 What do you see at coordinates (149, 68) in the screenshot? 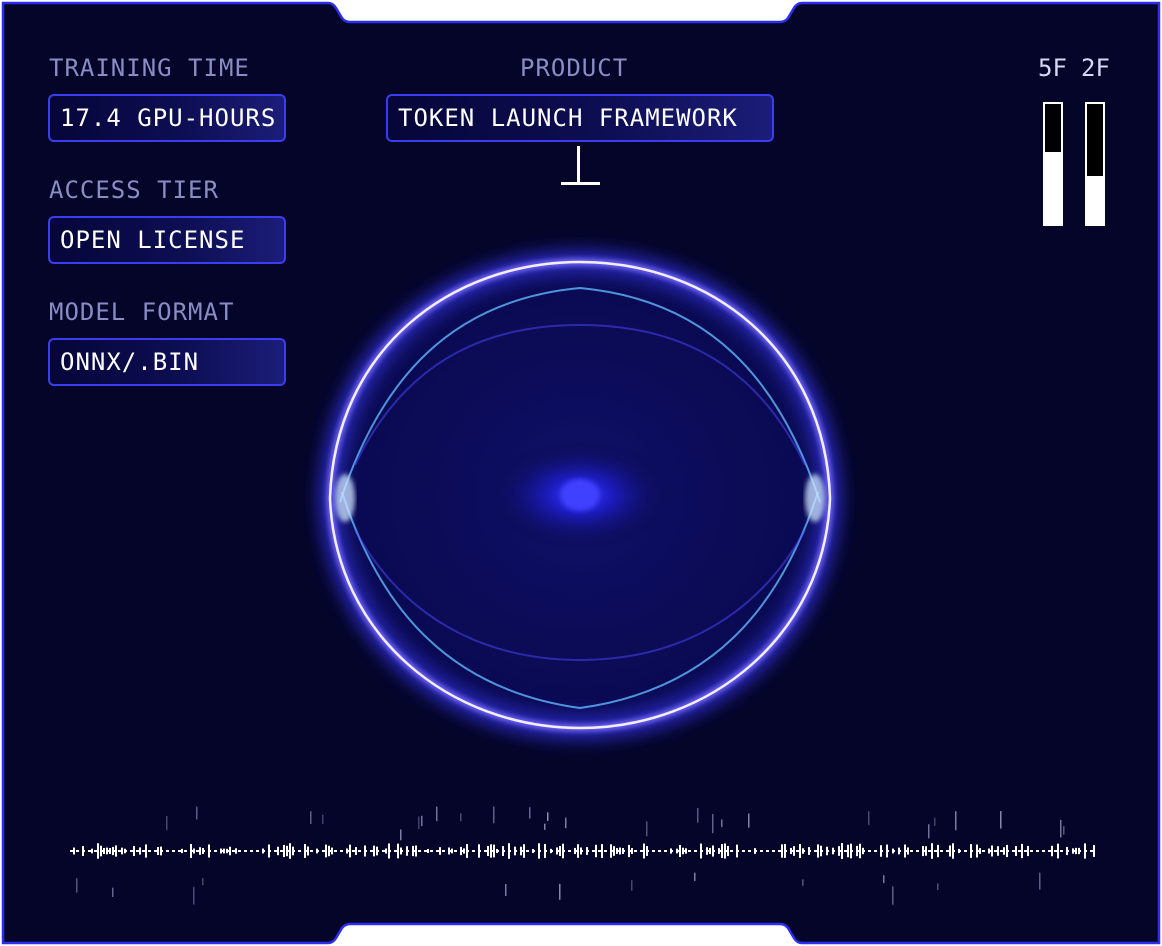
I see `training-time-label: TRAINING TIME` at bounding box center [149, 68].